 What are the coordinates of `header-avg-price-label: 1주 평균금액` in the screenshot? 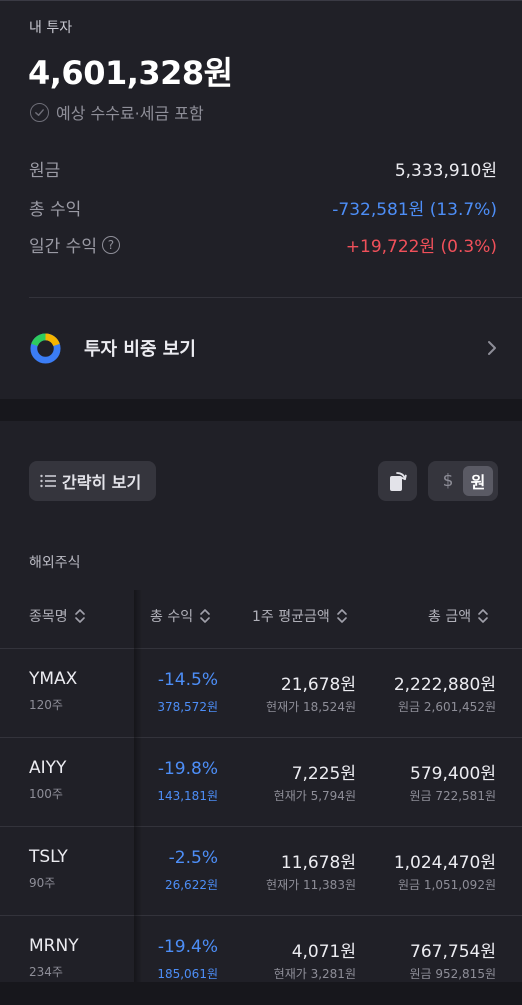 It's located at (291, 617).